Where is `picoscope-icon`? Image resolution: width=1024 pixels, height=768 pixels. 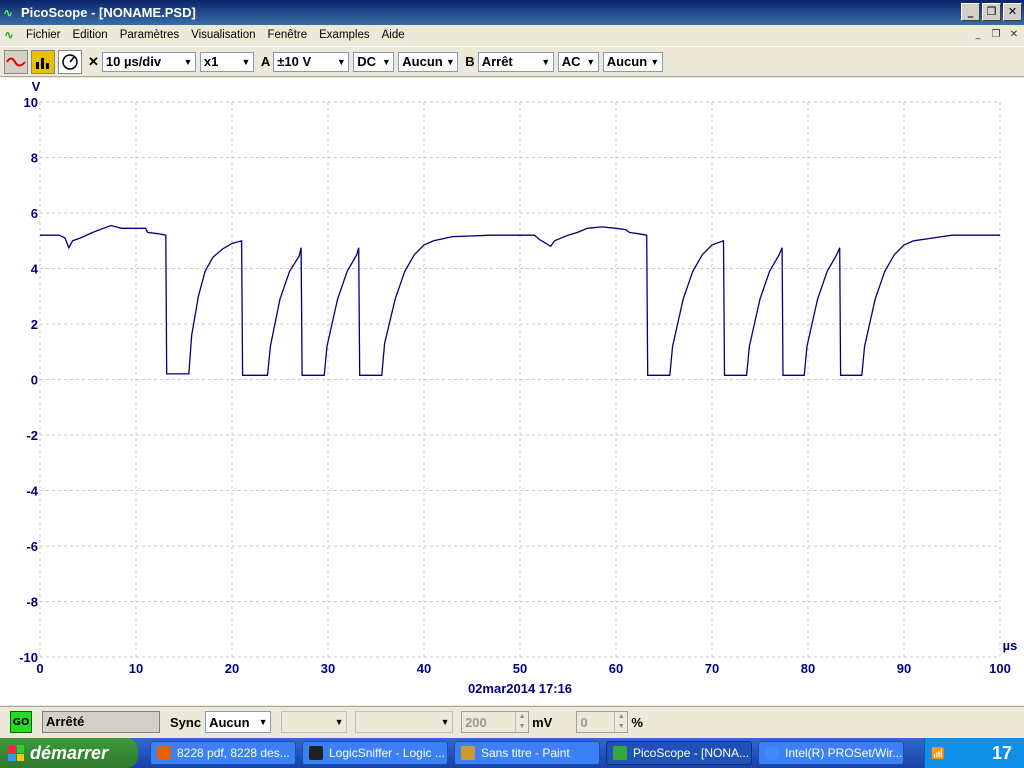 picoscope-icon is located at coordinates (620, 753).